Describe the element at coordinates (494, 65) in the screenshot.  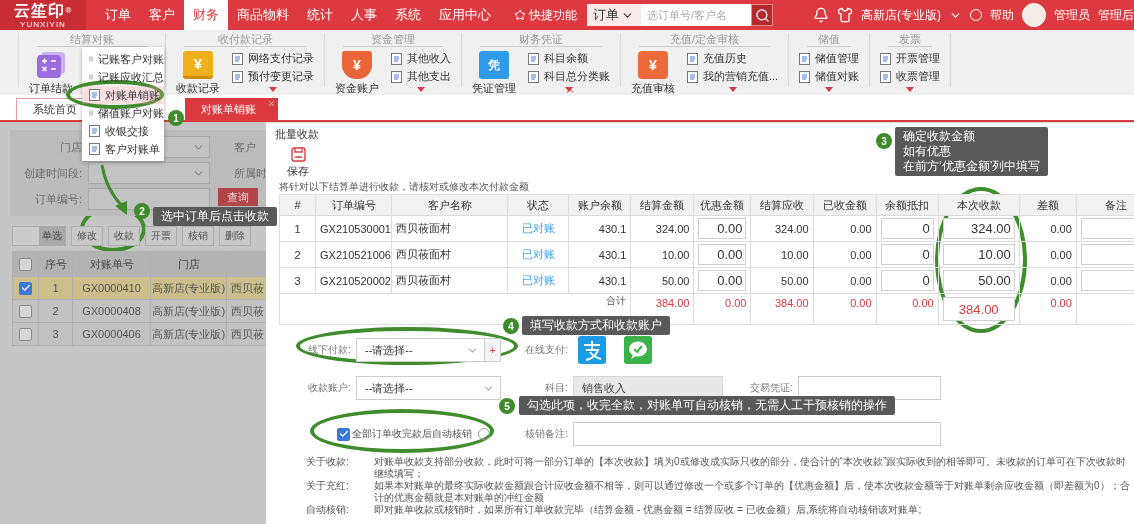
I see `voucher-icon: 凭` at that location.